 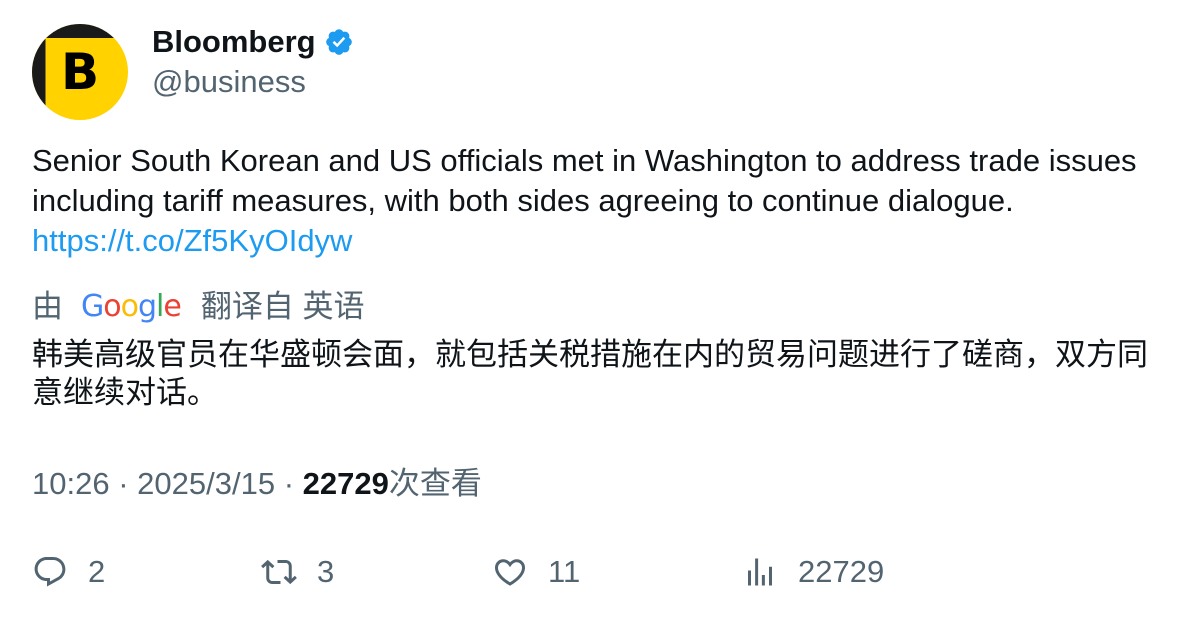 I want to click on tweet-meta: 10:26 · 2025/3/15 · 22729次查看, so click(x=257, y=484).